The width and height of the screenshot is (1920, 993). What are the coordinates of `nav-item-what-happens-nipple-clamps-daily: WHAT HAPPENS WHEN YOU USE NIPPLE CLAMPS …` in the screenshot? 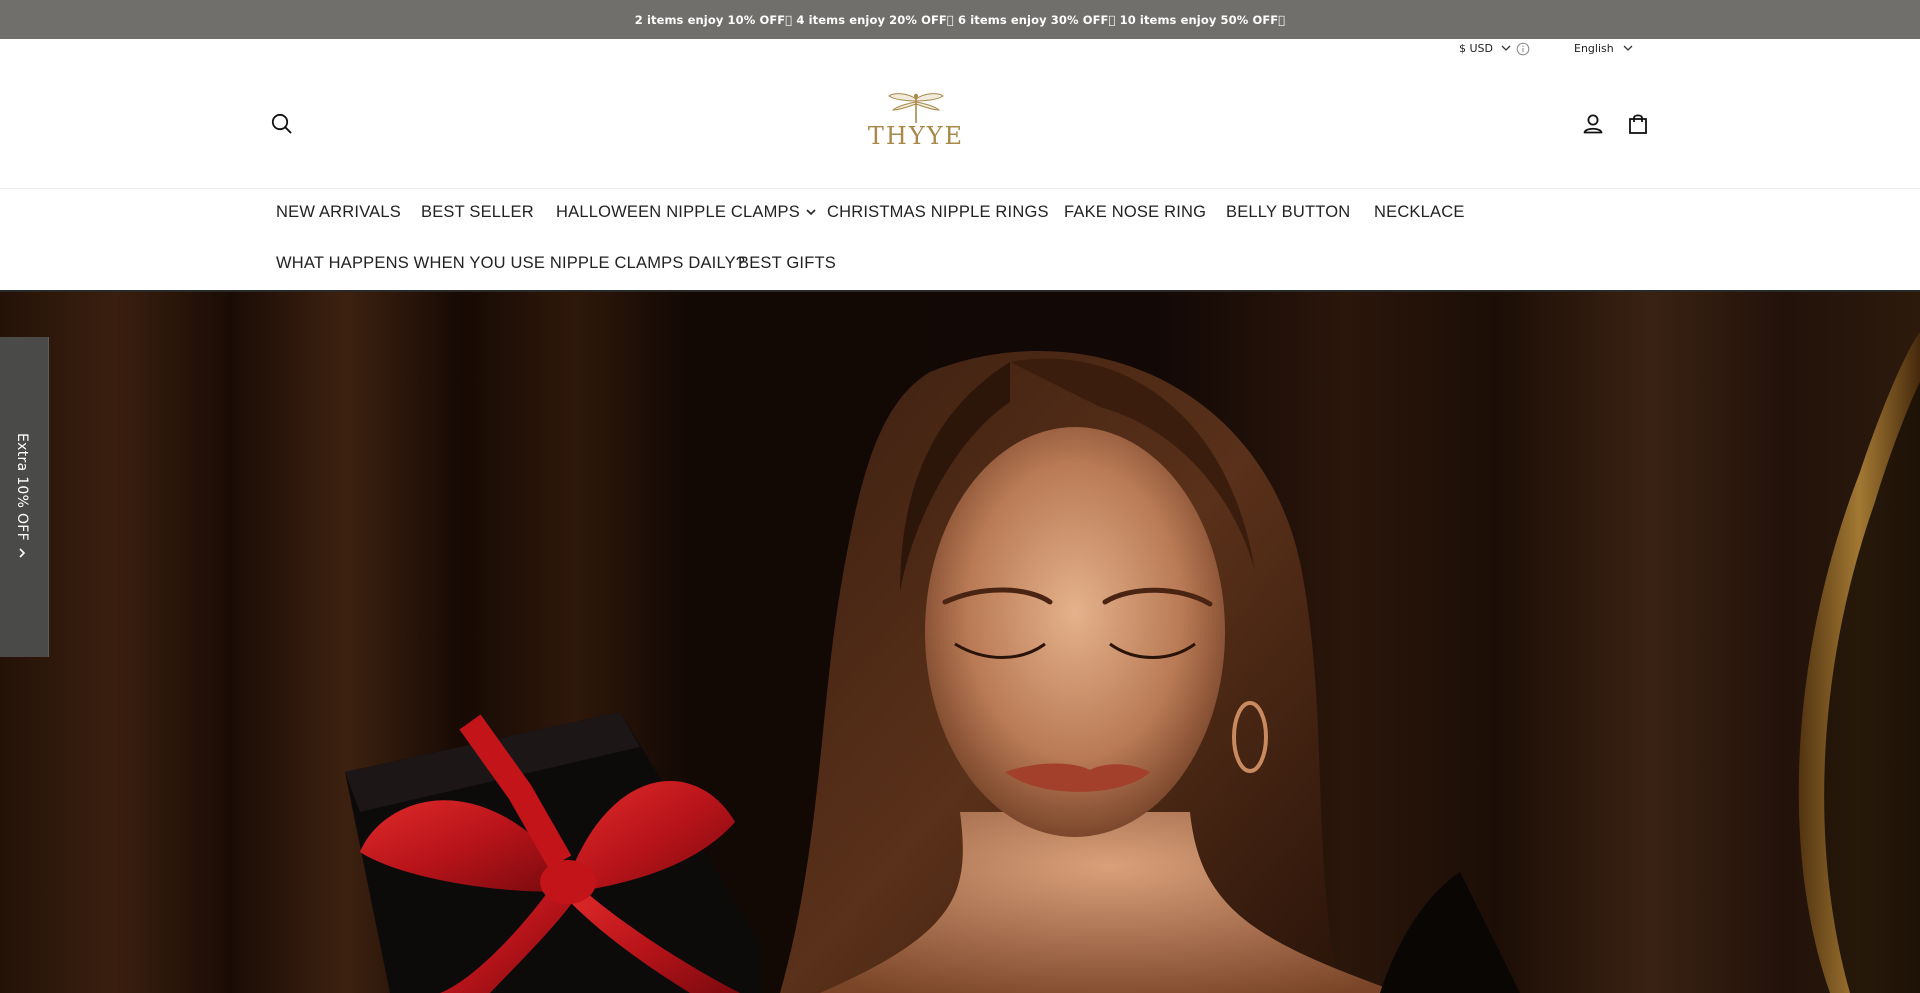 It's located at (510, 263).